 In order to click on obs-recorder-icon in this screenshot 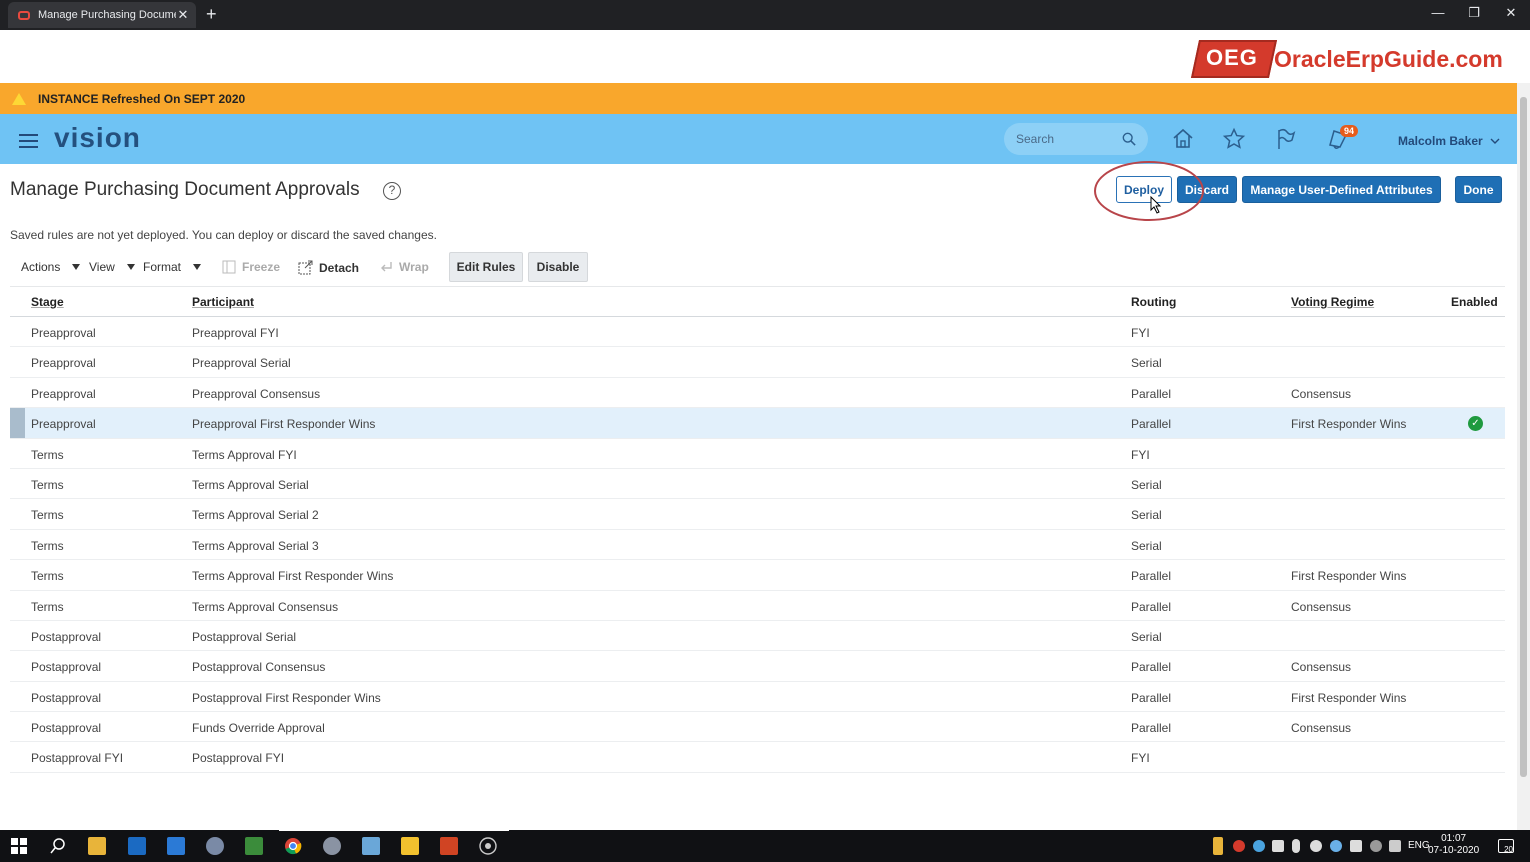, I will do `click(488, 846)`.